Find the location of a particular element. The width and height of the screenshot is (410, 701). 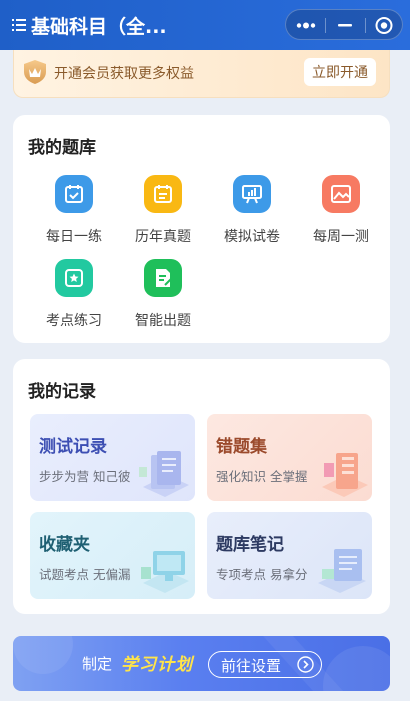

close-button is located at coordinates (385, 25).